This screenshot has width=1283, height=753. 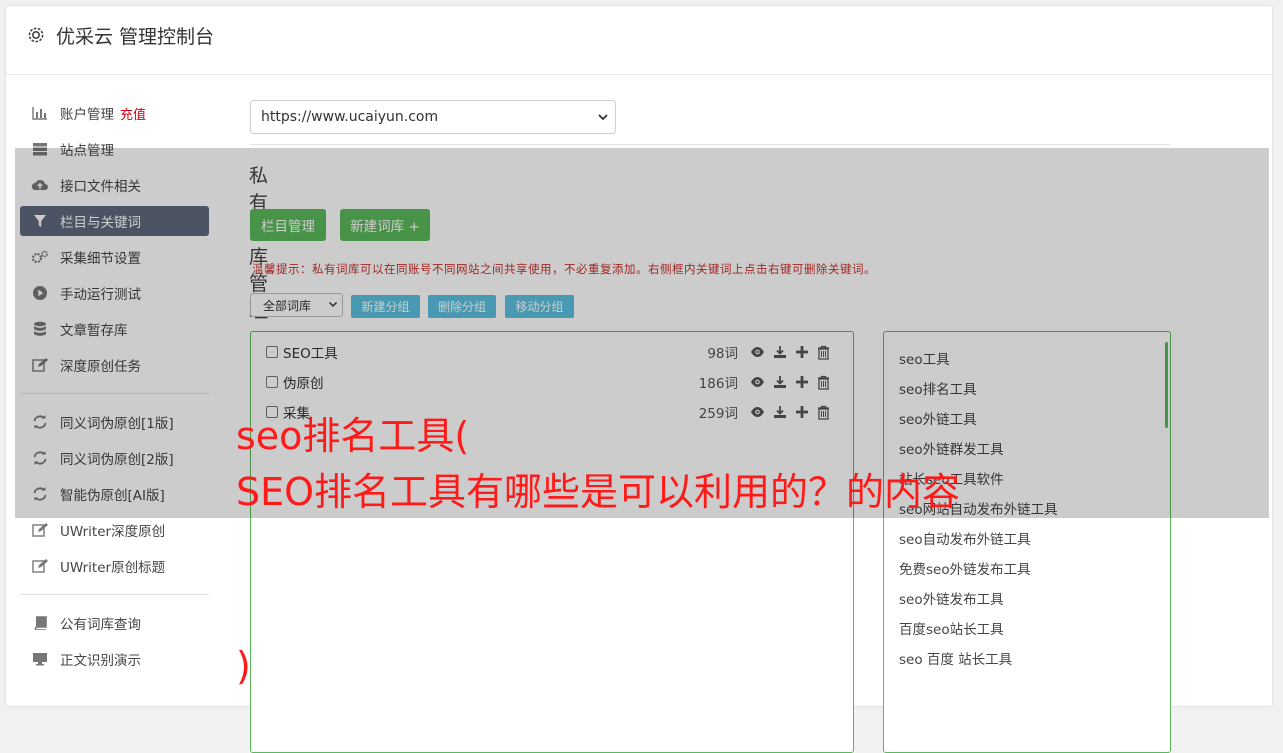 I want to click on sidebar-item-account: 账户管理 充值, so click(x=114, y=113).